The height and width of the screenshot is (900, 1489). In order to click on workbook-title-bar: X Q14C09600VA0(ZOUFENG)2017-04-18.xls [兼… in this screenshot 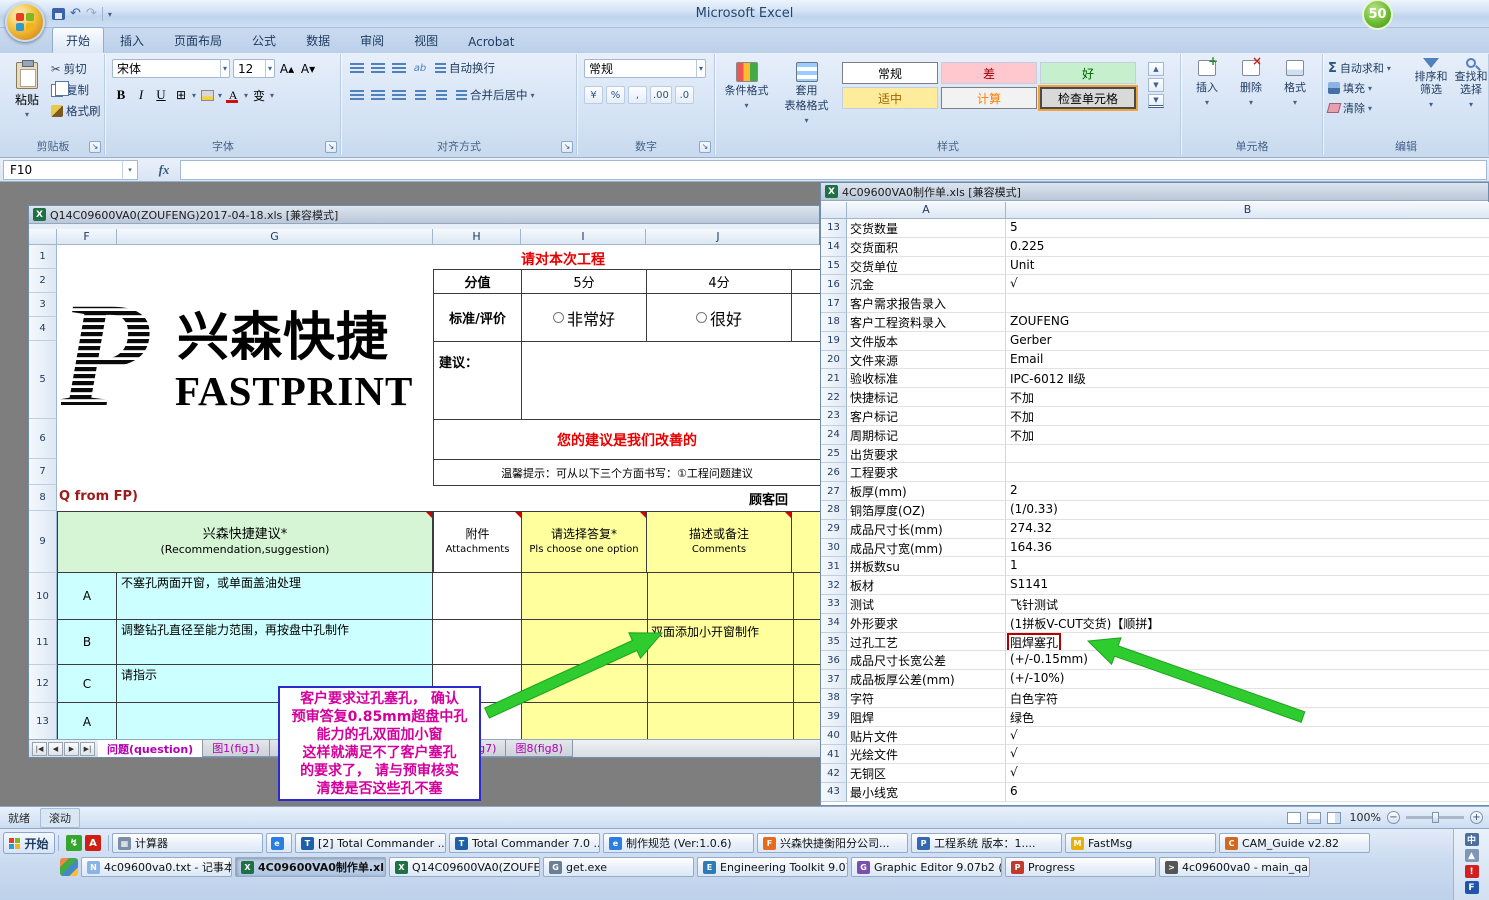, I will do `click(424, 215)`.